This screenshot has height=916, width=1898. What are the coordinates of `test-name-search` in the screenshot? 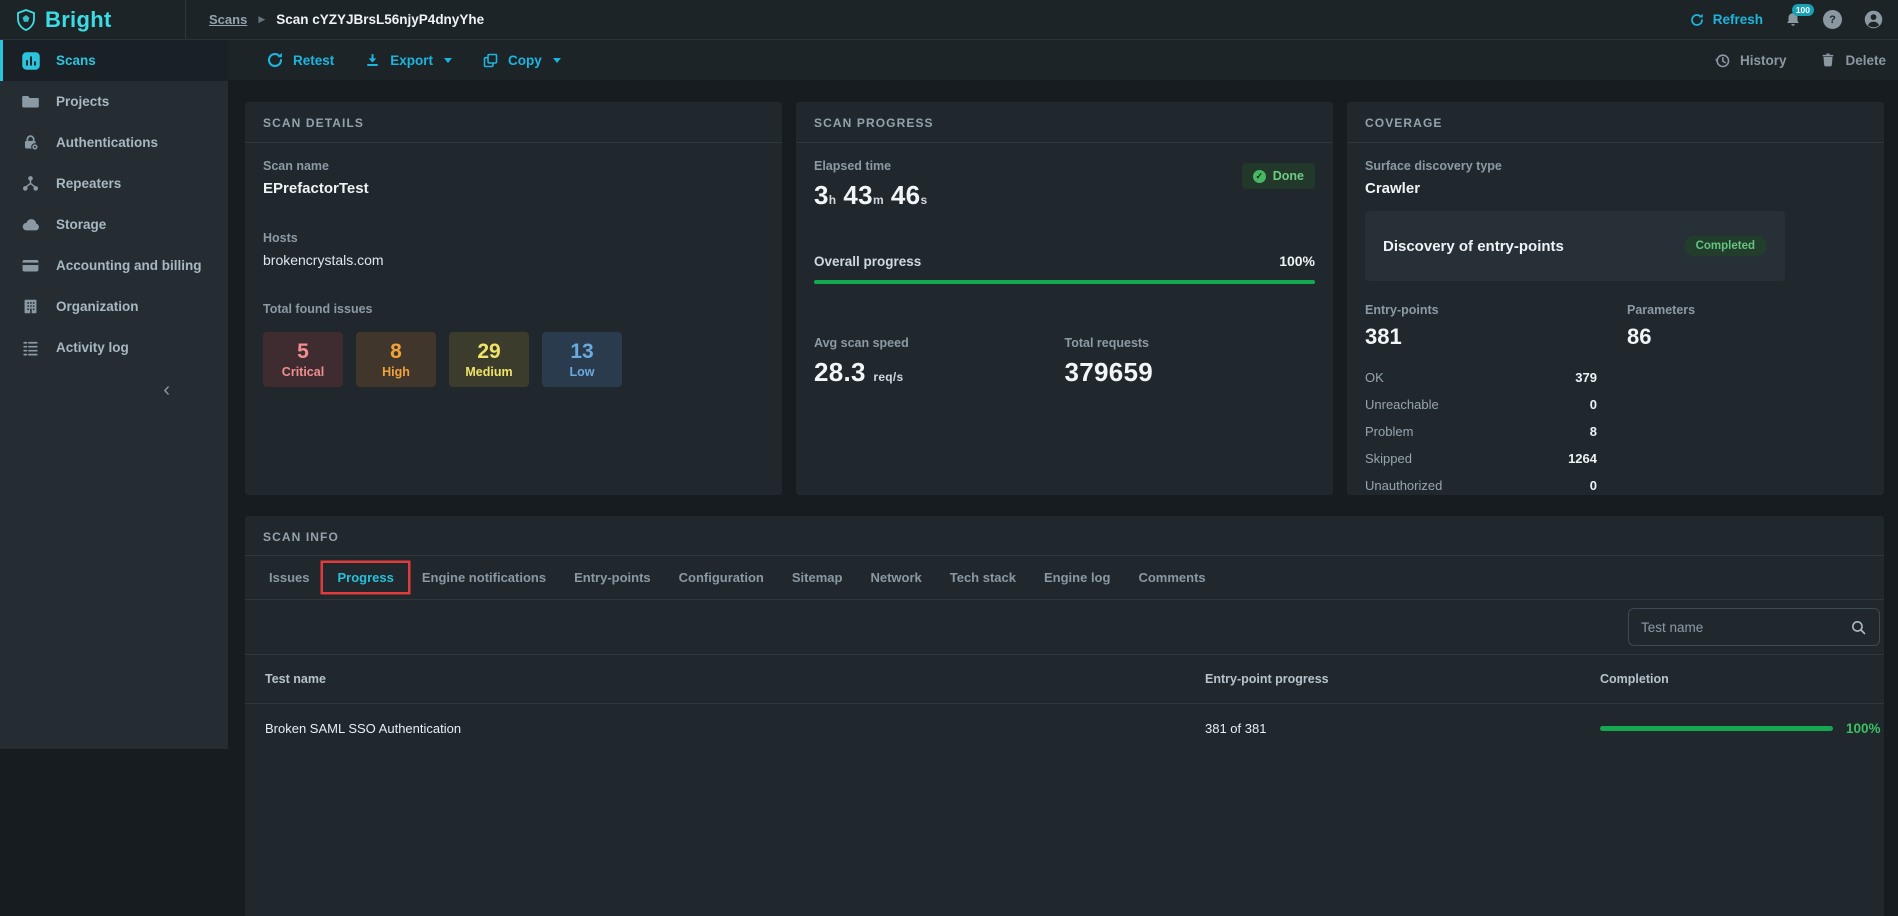 It's located at (1754, 627).